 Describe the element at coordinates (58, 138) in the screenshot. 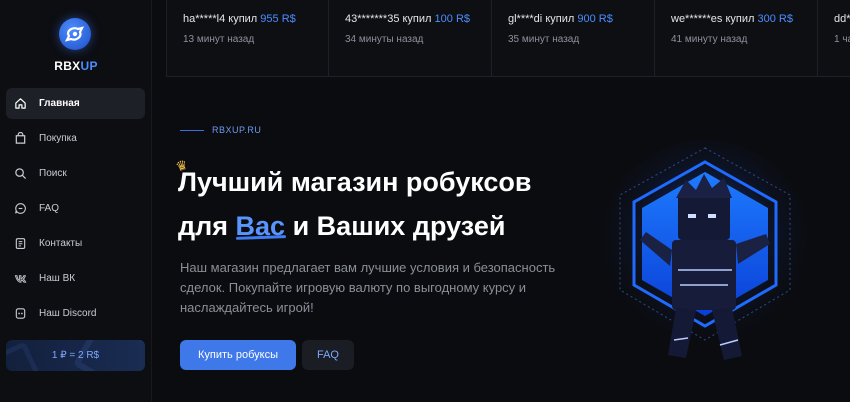

I see `nav-label: Покупка` at that location.